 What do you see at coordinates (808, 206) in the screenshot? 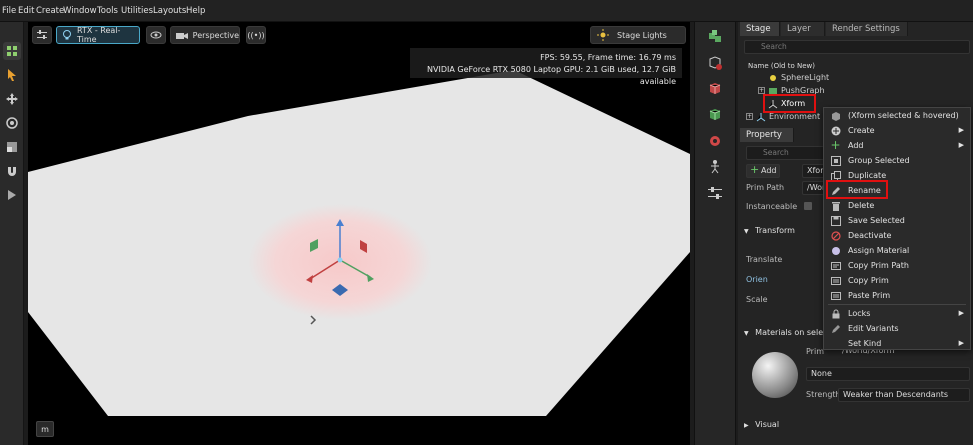
I see `instanceable-checkbox` at bounding box center [808, 206].